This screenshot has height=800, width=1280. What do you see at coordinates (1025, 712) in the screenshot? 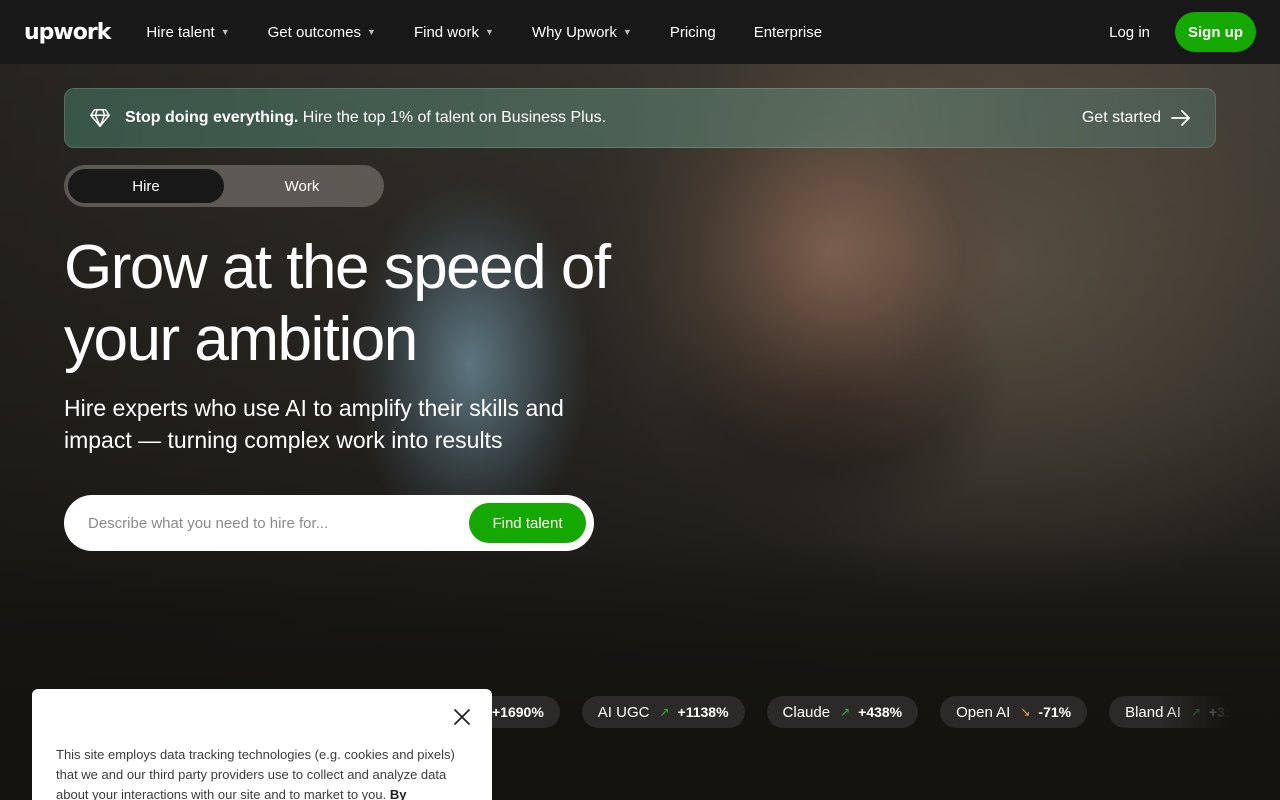
I see `trend-down-icon: ↘` at bounding box center [1025, 712].